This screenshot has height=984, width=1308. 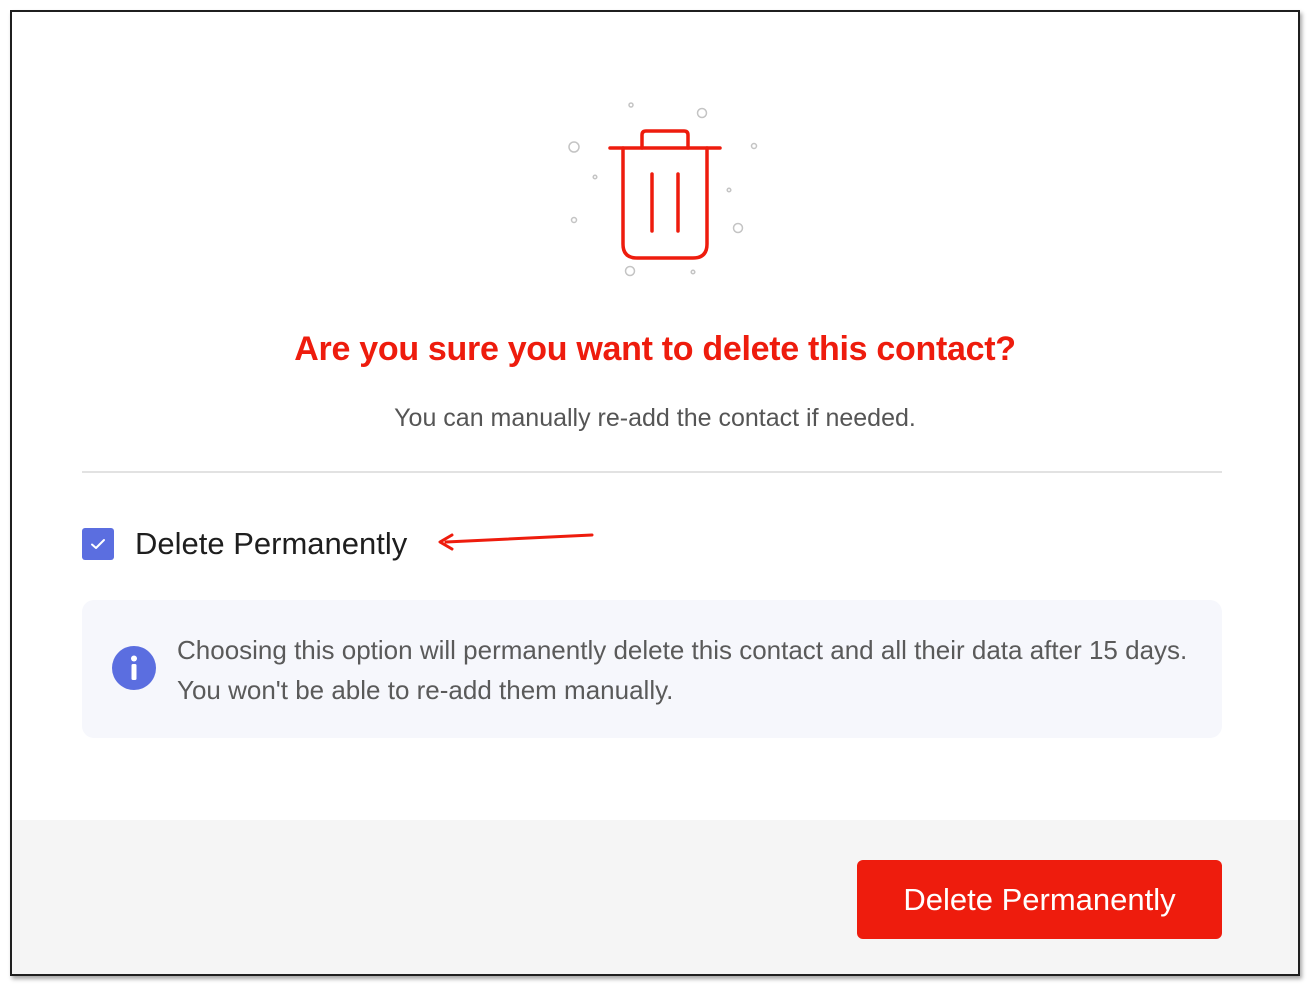 I want to click on delete-permanently-option: Delete Permanently, so click(x=244, y=544).